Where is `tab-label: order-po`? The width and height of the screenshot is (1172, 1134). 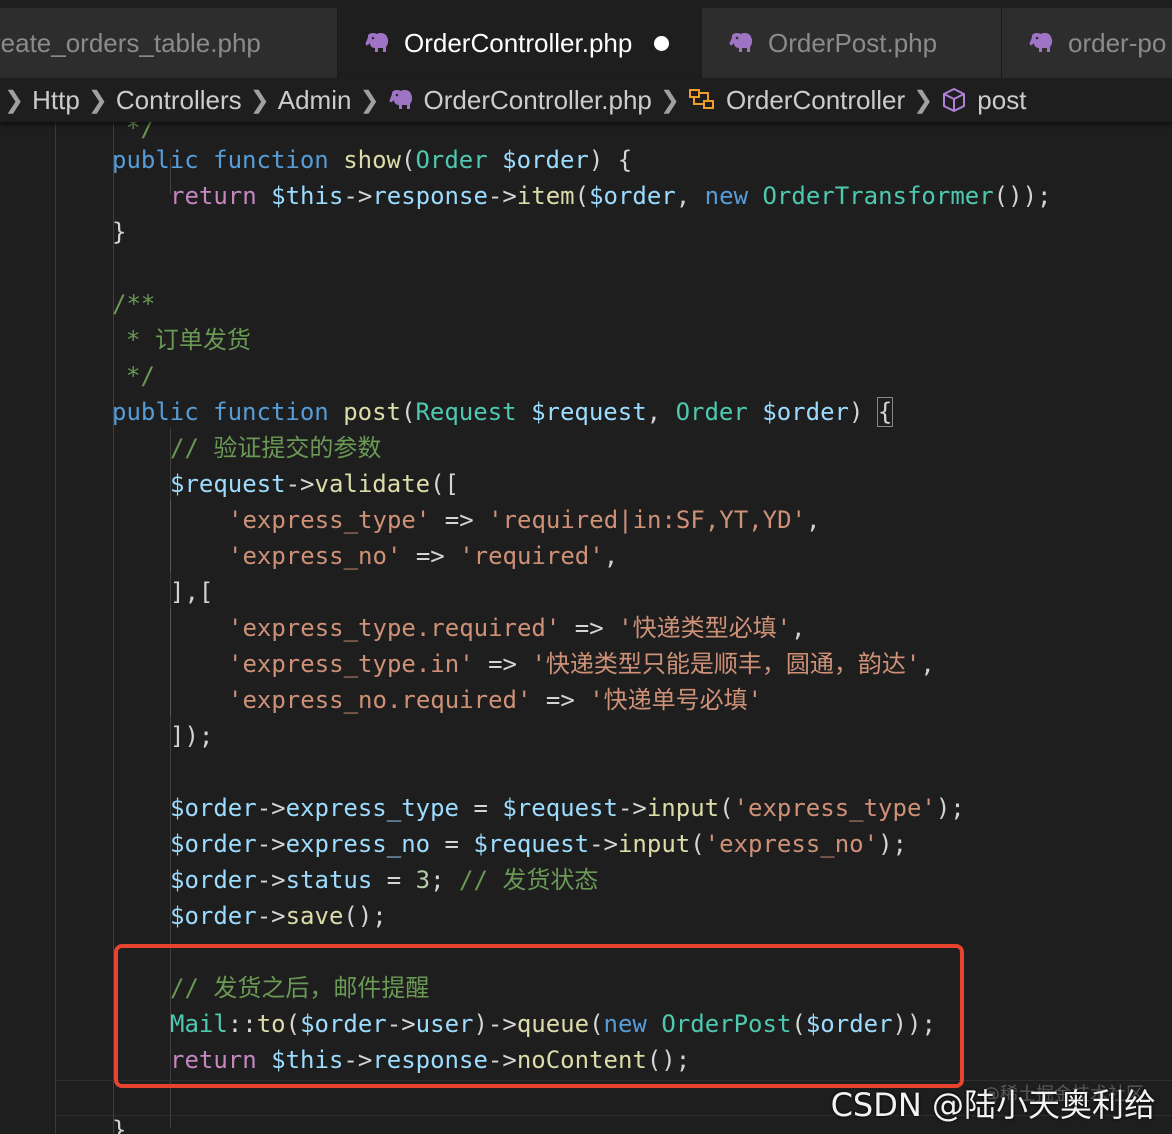 tab-label: order-po is located at coordinates (1117, 42).